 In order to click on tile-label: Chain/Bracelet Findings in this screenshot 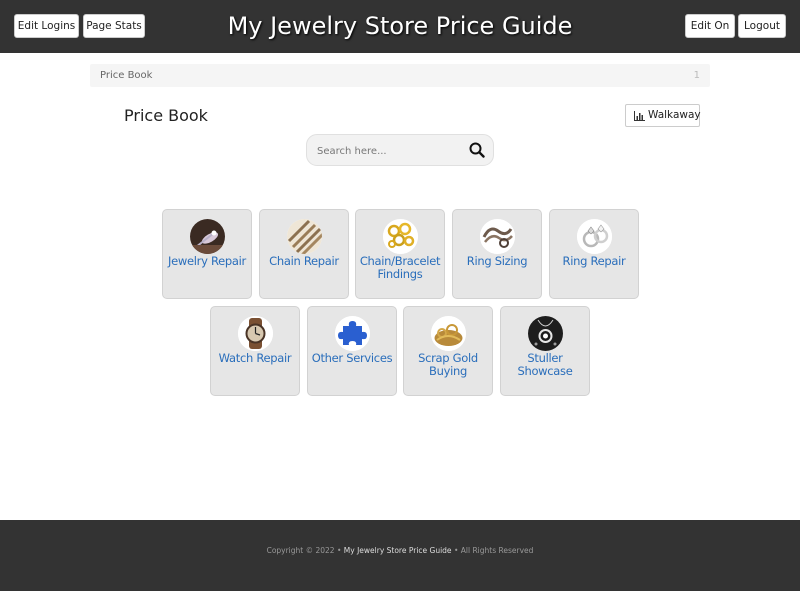, I will do `click(400, 267)`.